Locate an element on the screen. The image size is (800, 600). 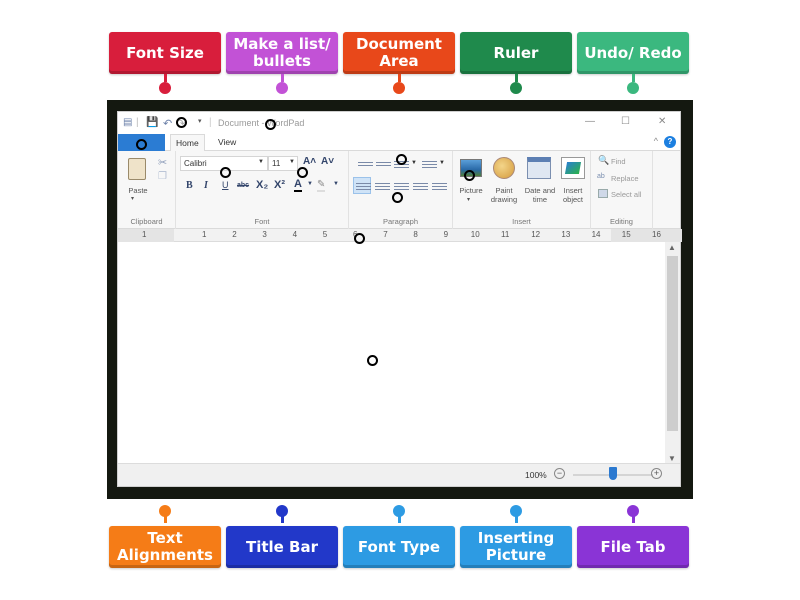
marker-title-bar is located at coordinates (270, 124).